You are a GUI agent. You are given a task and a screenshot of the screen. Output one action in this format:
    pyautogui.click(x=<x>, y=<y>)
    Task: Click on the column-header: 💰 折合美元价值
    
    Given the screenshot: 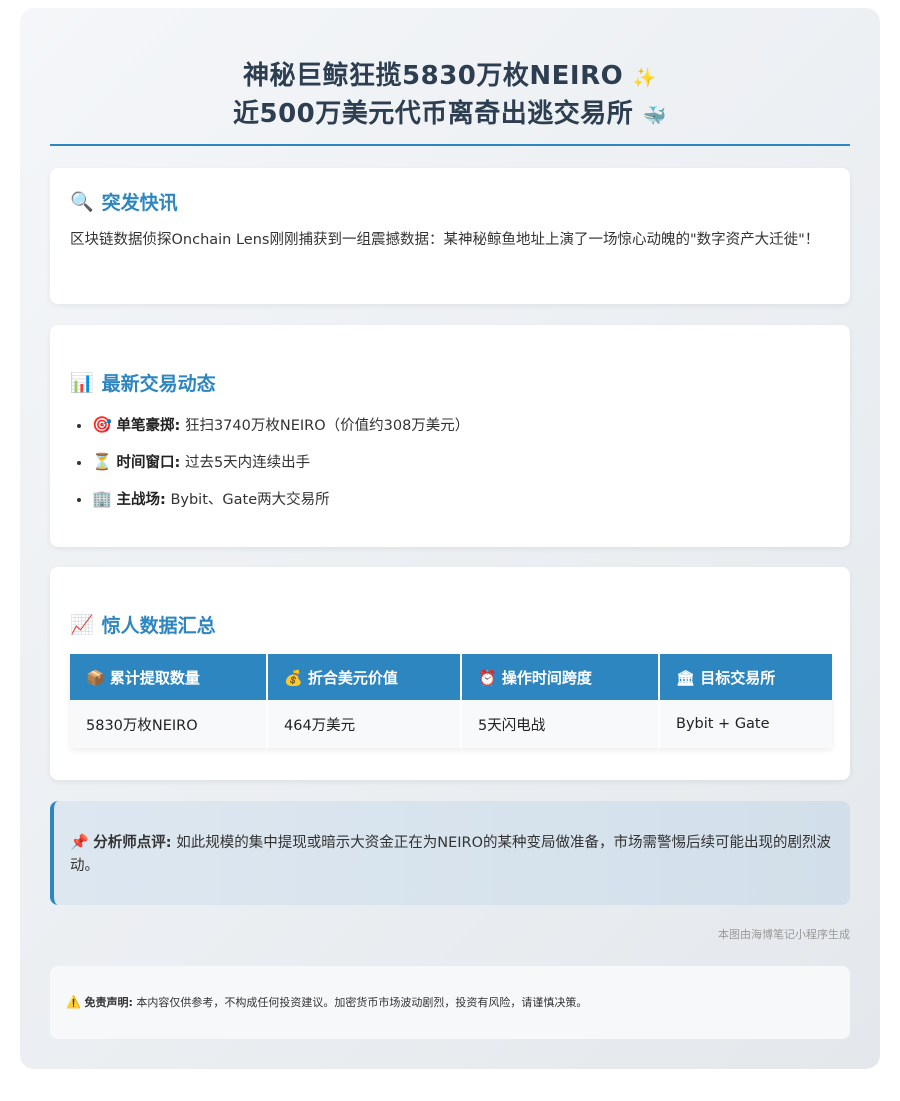 What is the action you would take?
    pyautogui.click(x=364, y=677)
    